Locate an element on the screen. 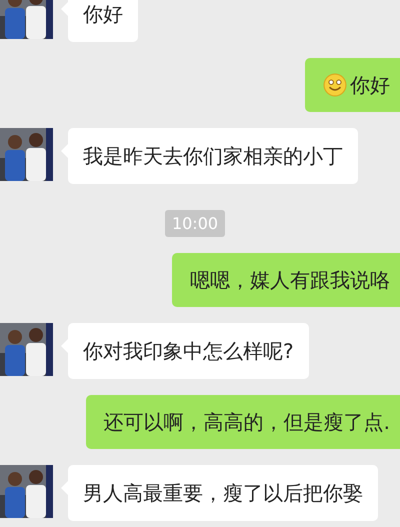 This screenshot has width=400, height=527. smiley-icon is located at coordinates (335, 85).